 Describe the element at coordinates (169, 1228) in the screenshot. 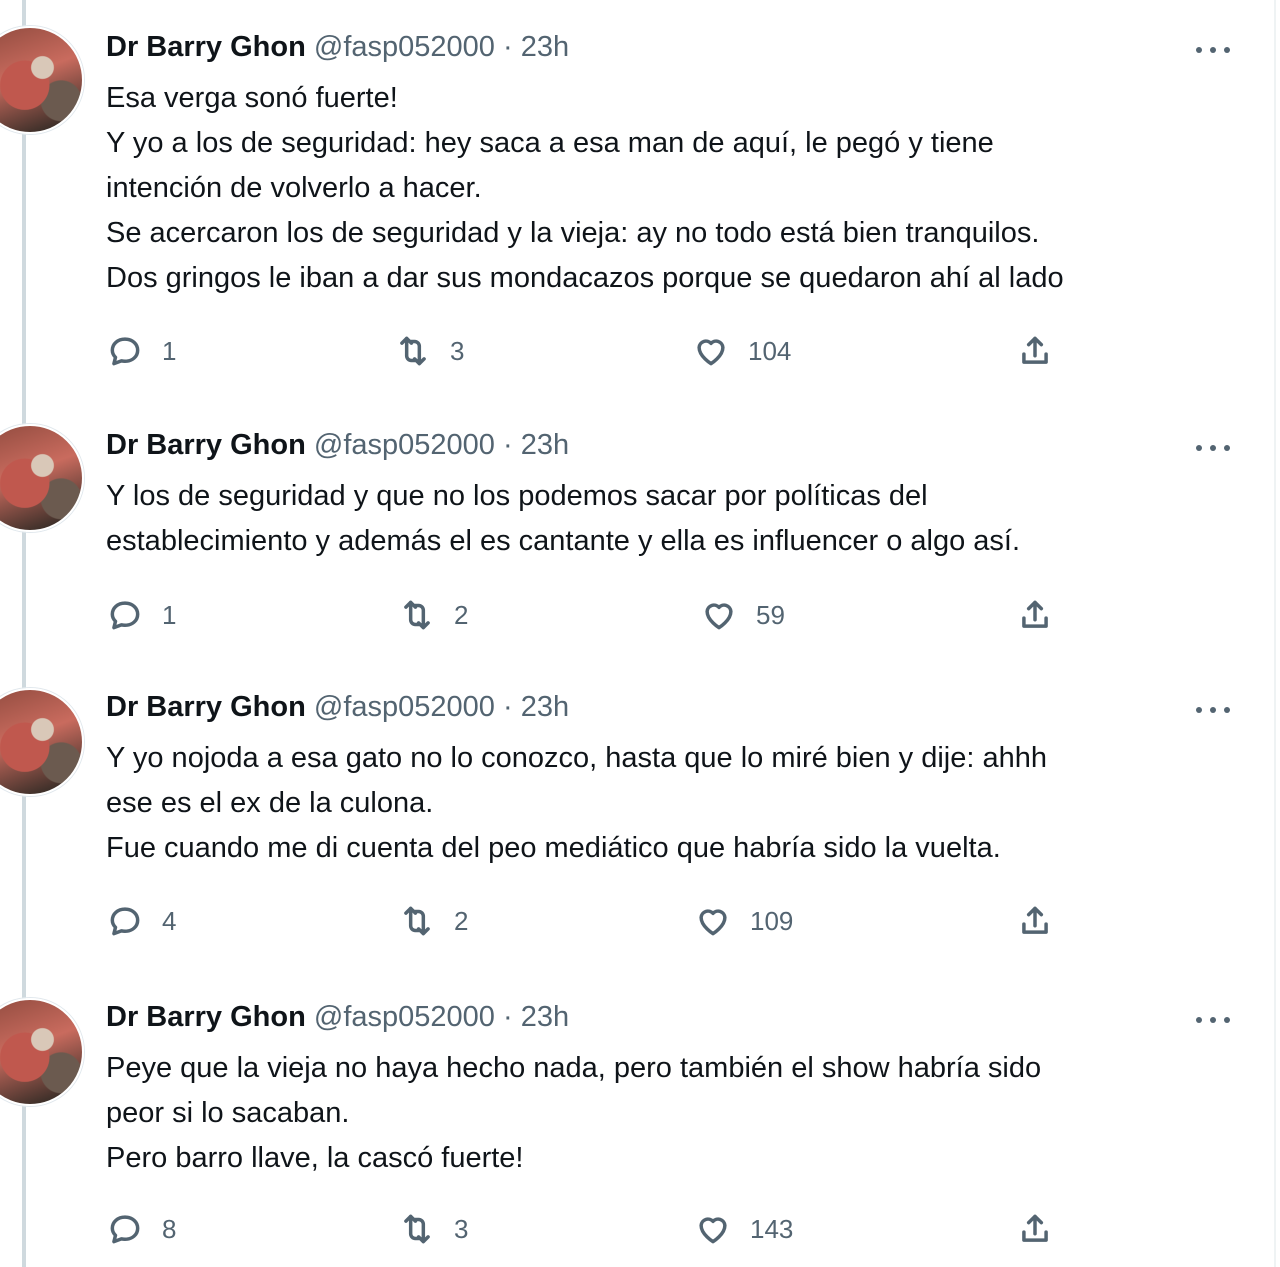

I see `reply-count: 8` at that location.